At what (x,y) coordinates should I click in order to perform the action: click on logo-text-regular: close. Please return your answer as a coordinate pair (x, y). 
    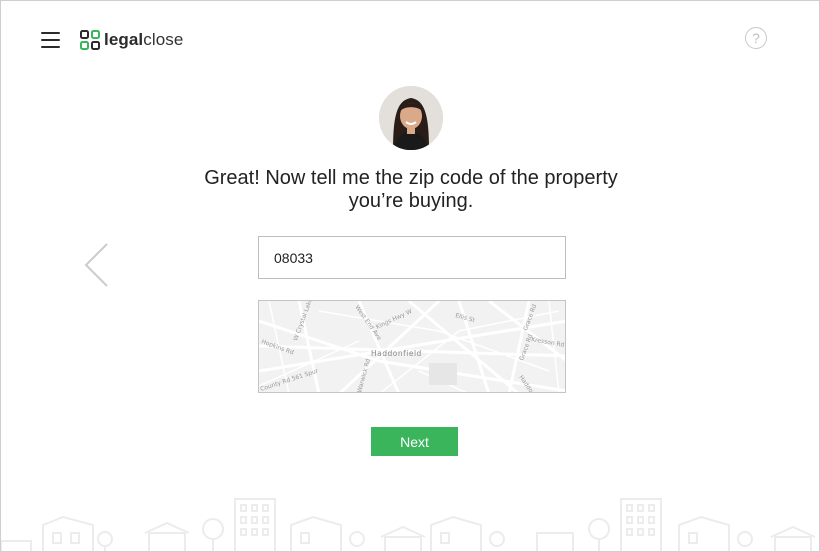
    Looking at the image, I should click on (163, 39).